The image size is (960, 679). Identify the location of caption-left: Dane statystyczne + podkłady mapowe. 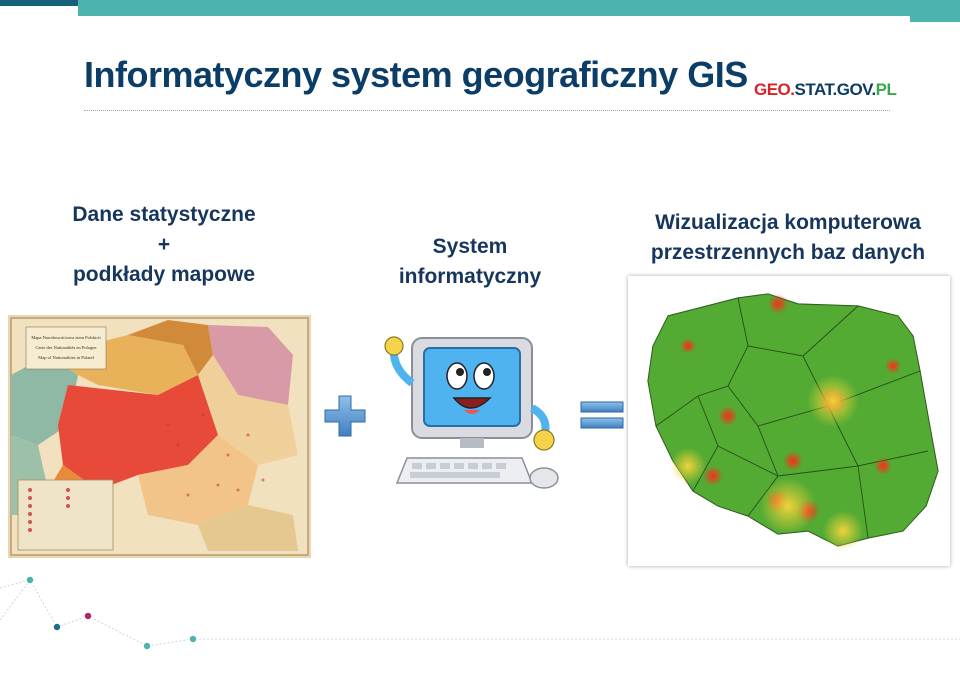
(164, 245).